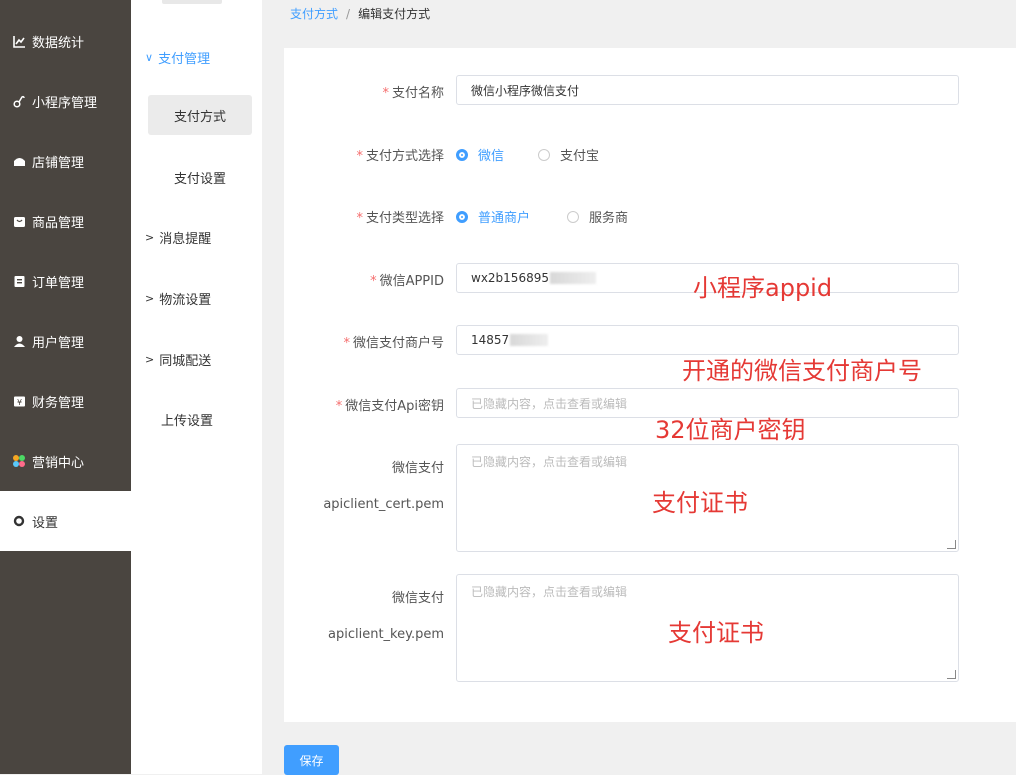 The image size is (1016, 775). What do you see at coordinates (58, 223) in the screenshot?
I see `sidebar-item-label: 商品管理` at bounding box center [58, 223].